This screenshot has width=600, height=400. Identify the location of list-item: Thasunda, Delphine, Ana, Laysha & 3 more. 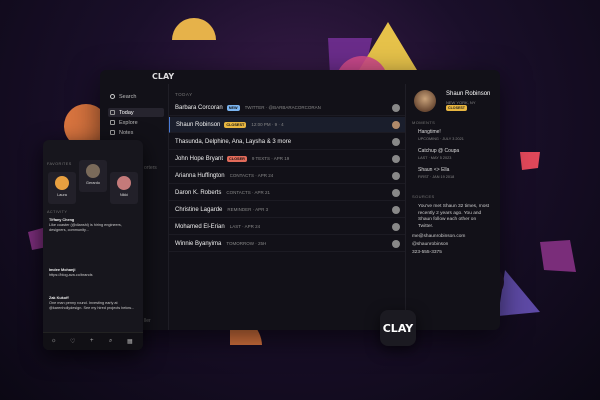
(287, 142).